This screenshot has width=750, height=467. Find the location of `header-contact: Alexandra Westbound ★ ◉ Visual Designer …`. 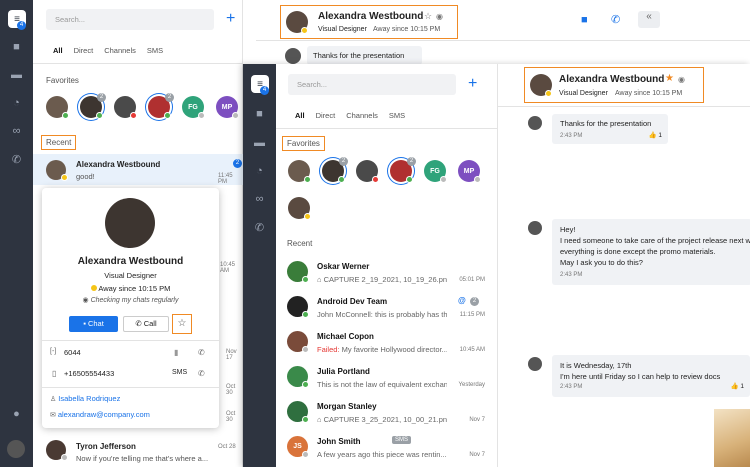

header-contact: Alexandra Westbound ★ ◉ Visual Designer … is located at coordinates (614, 85).